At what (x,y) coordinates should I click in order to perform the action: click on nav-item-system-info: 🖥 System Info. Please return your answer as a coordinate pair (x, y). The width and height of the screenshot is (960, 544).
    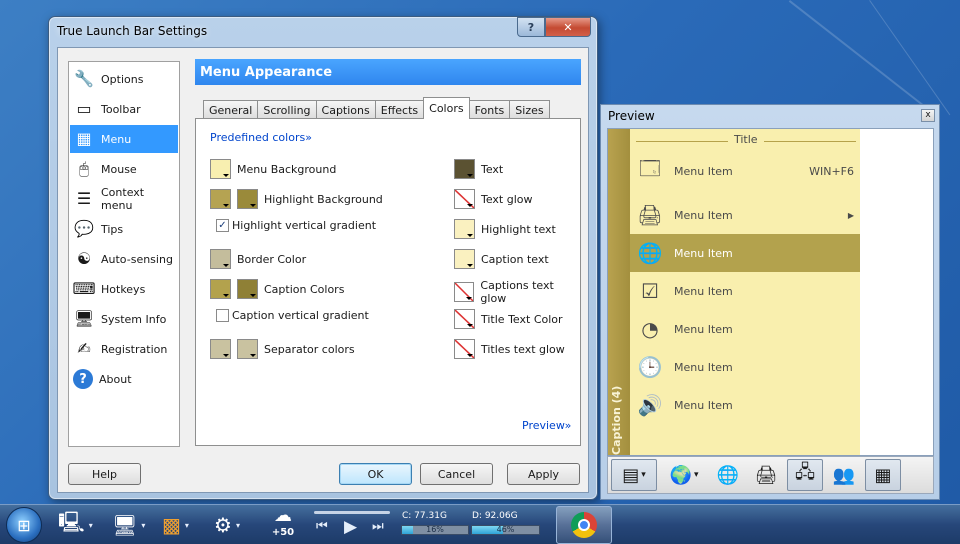
    Looking at the image, I should click on (124, 319).